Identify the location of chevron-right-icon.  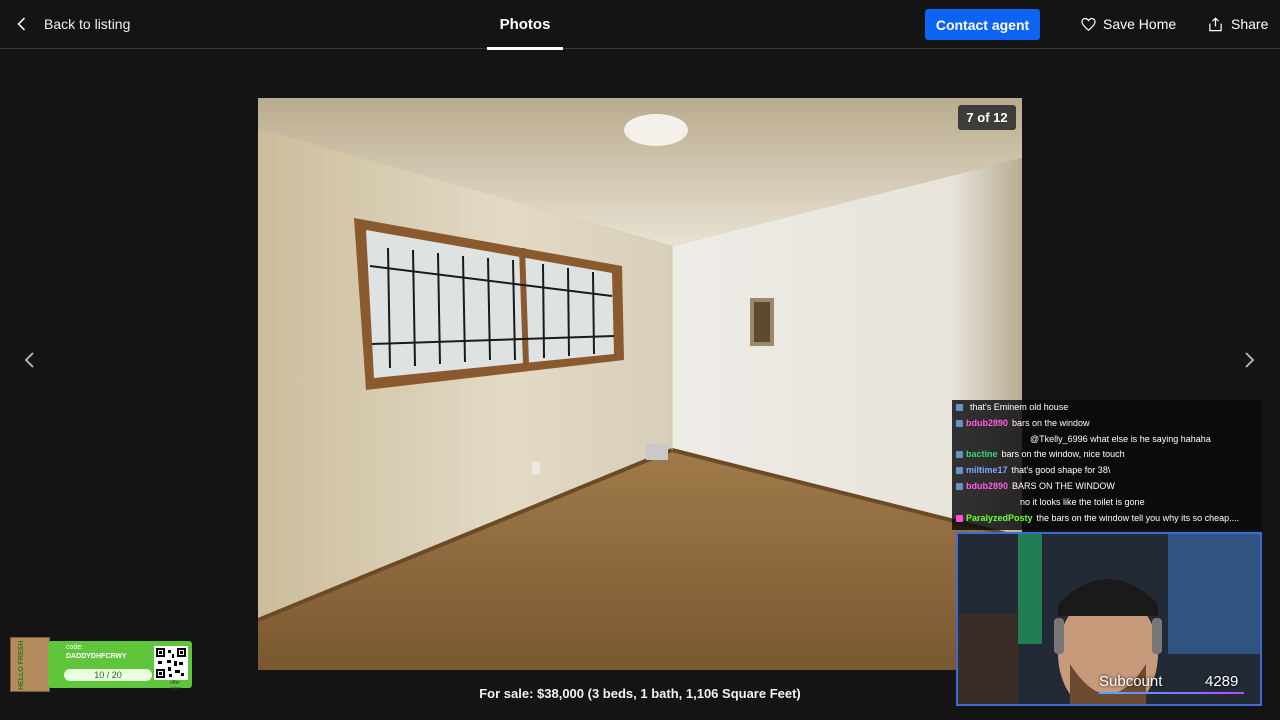
(1250, 360).